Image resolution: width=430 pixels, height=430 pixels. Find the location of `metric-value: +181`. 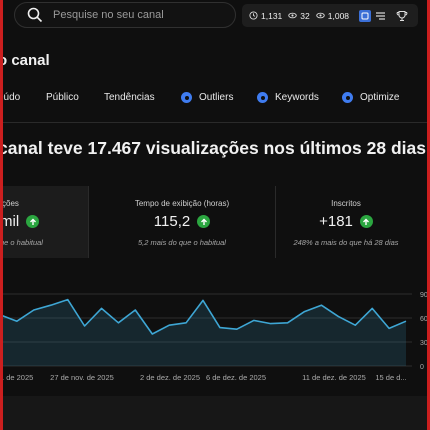

metric-value: +181 is located at coordinates (336, 221).